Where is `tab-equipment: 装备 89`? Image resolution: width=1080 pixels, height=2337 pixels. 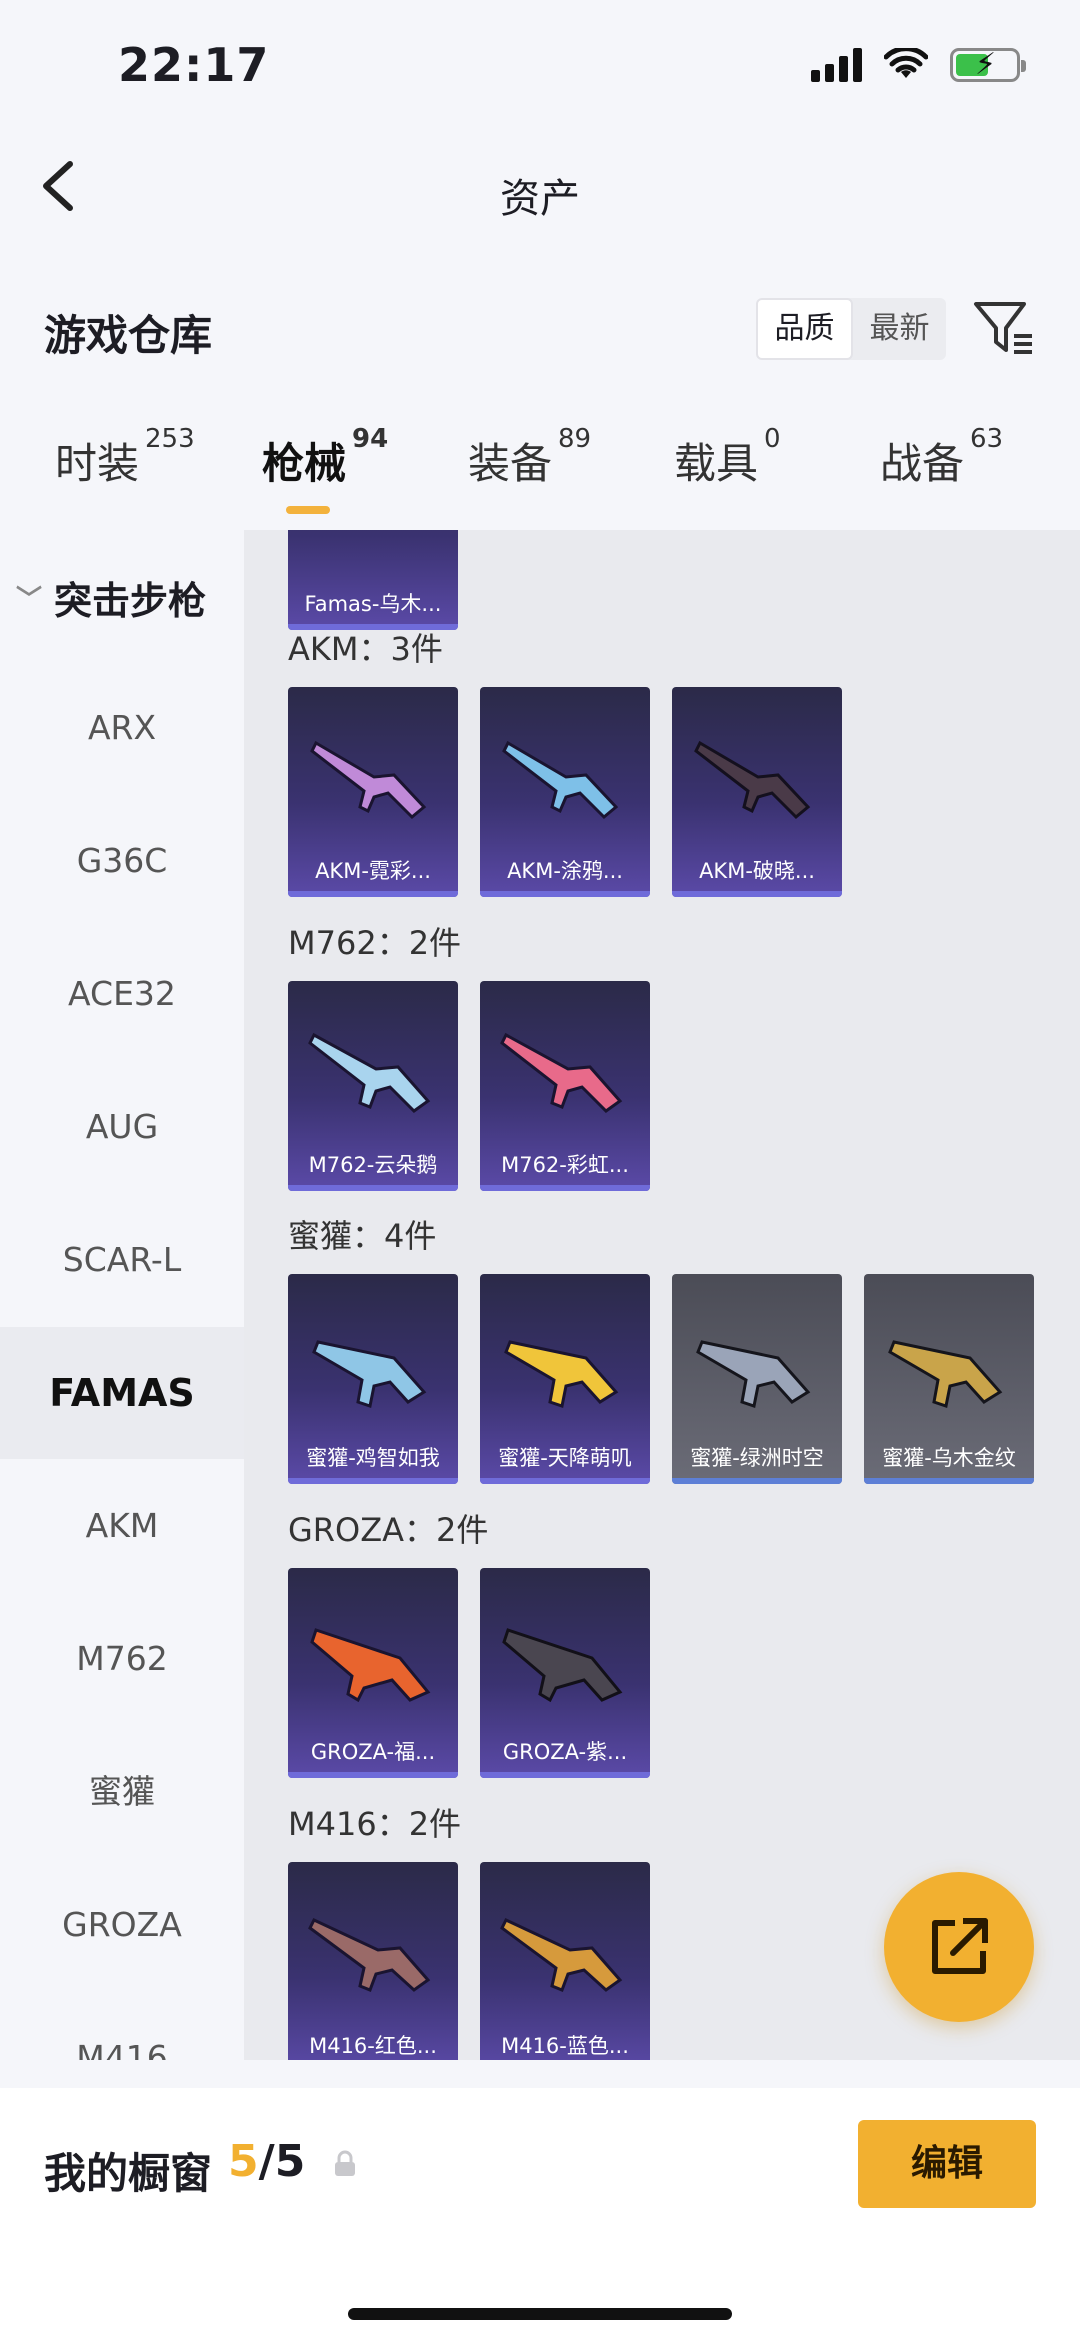
tab-equipment: 装备 89 is located at coordinates (529, 457).